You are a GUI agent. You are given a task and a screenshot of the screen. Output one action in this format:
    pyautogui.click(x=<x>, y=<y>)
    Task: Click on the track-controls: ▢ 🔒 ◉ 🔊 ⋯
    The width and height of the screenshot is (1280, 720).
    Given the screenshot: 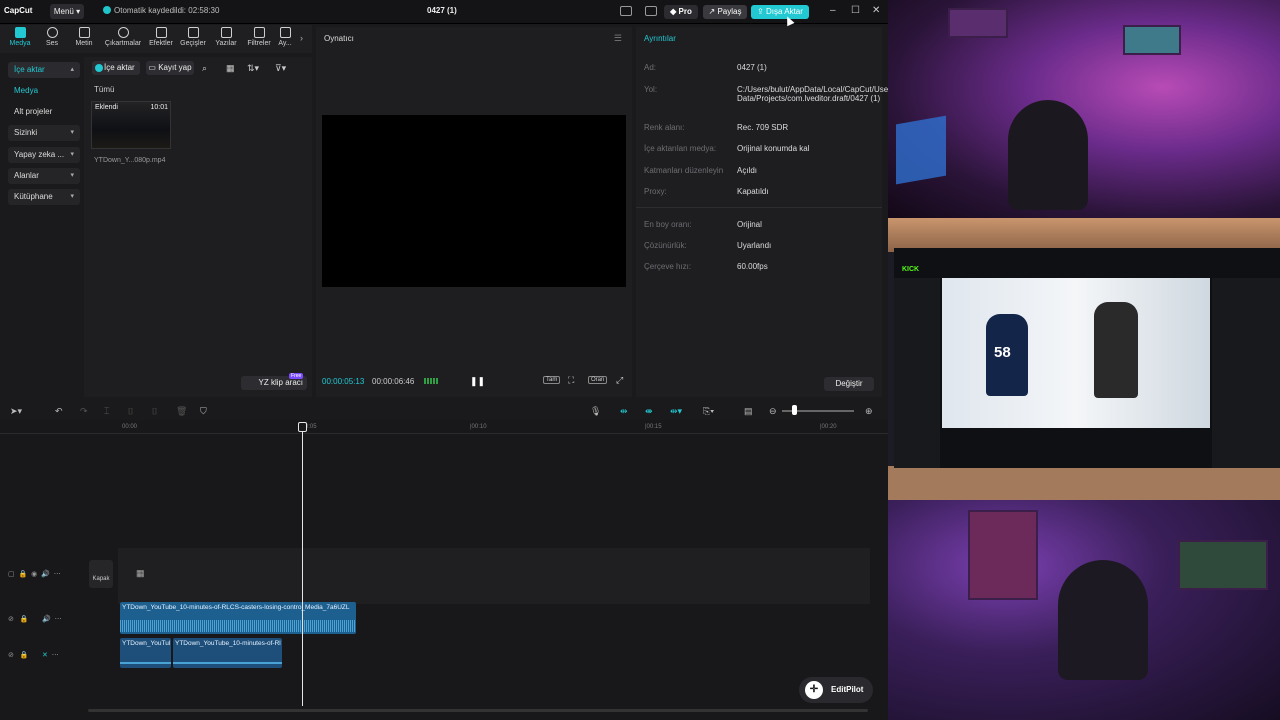 What is the action you would take?
    pyautogui.click(x=34, y=574)
    